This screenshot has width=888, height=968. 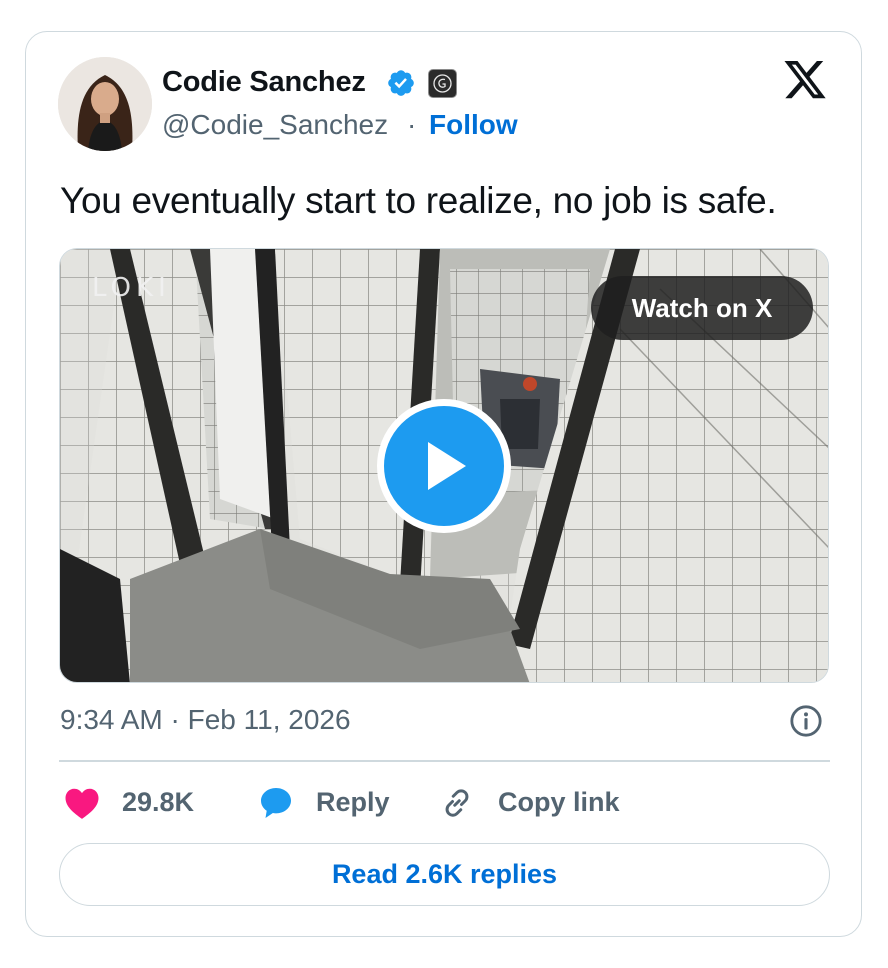 What do you see at coordinates (264, 82) in the screenshot?
I see `author-name: Codie Sanchez` at bounding box center [264, 82].